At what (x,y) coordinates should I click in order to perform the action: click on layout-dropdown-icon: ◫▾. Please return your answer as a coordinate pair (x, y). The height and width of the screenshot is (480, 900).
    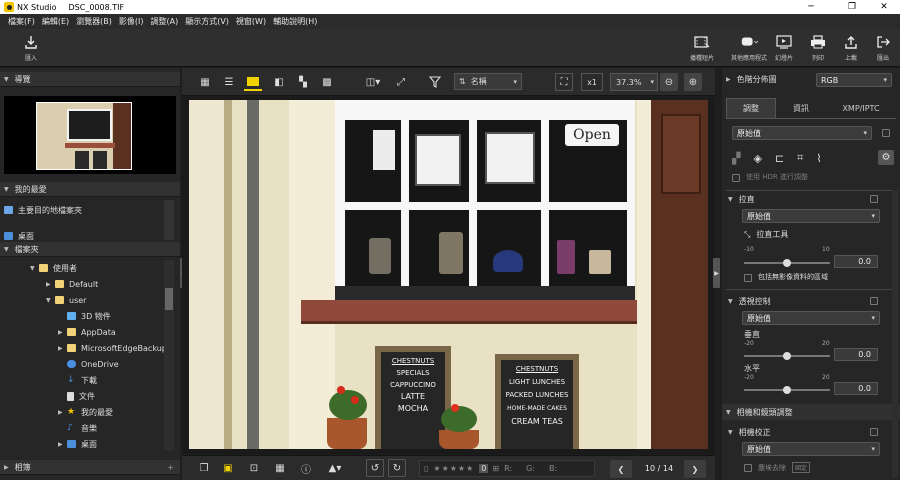
    Looking at the image, I should click on (373, 82).